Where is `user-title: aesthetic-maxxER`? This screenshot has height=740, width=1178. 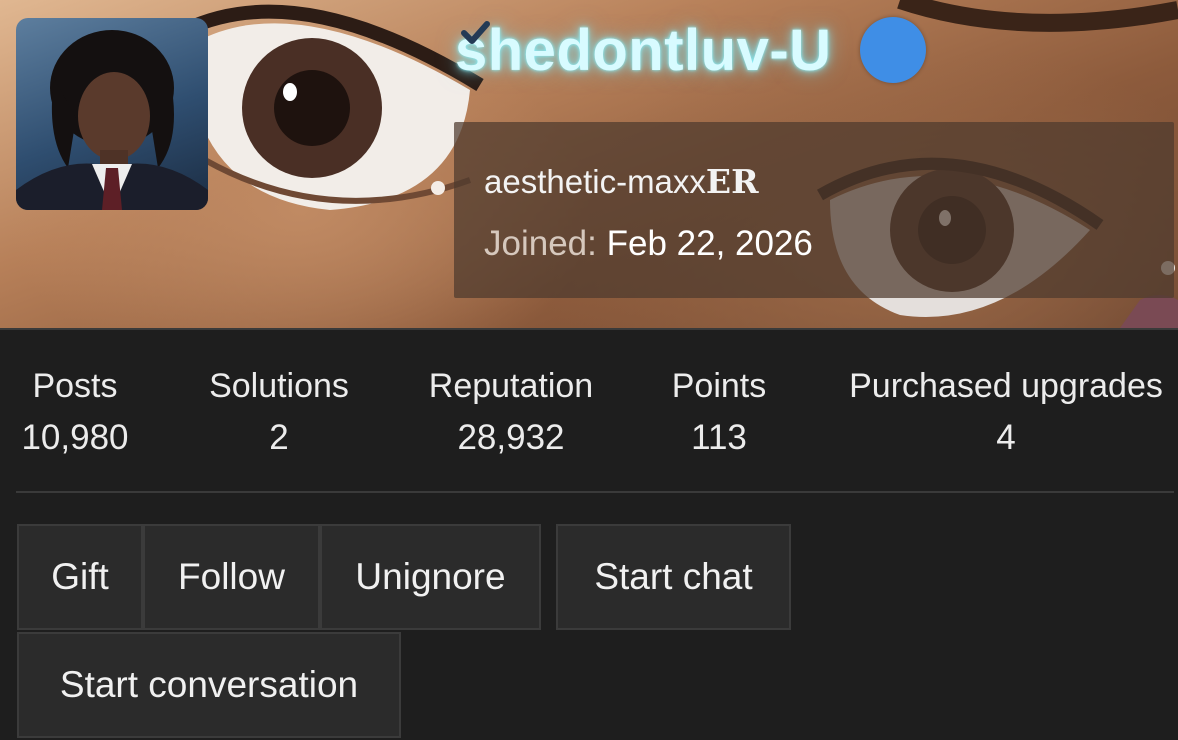
user-title: aesthetic-maxxER is located at coordinates (621, 181).